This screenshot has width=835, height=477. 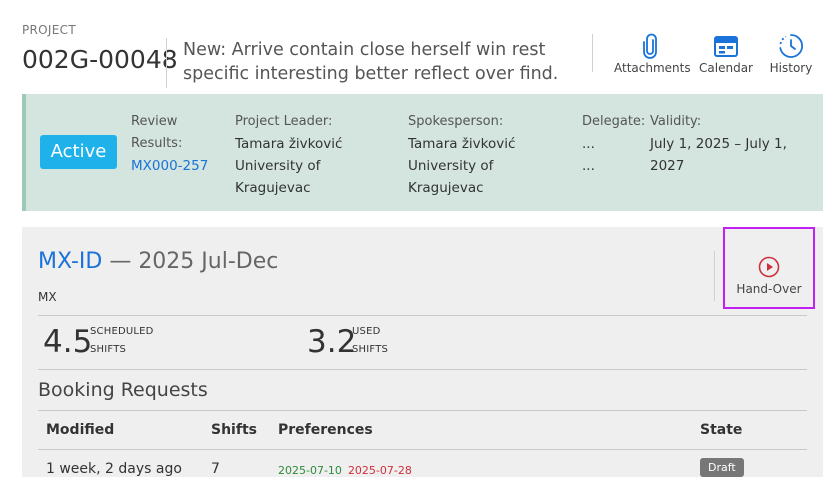 I want to click on history-icon, so click(x=791, y=46).